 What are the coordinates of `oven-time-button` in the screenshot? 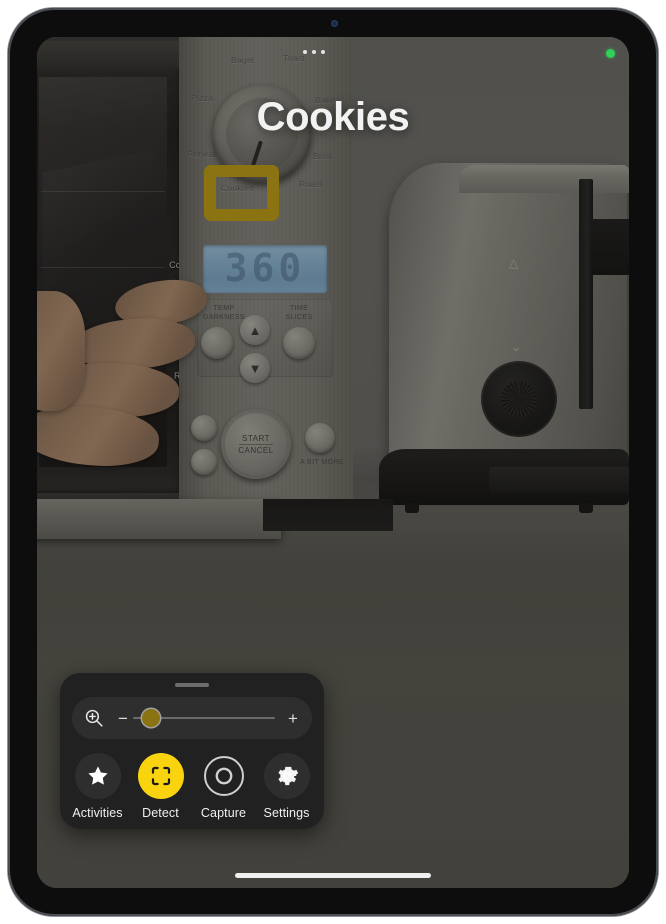 It's located at (299, 343).